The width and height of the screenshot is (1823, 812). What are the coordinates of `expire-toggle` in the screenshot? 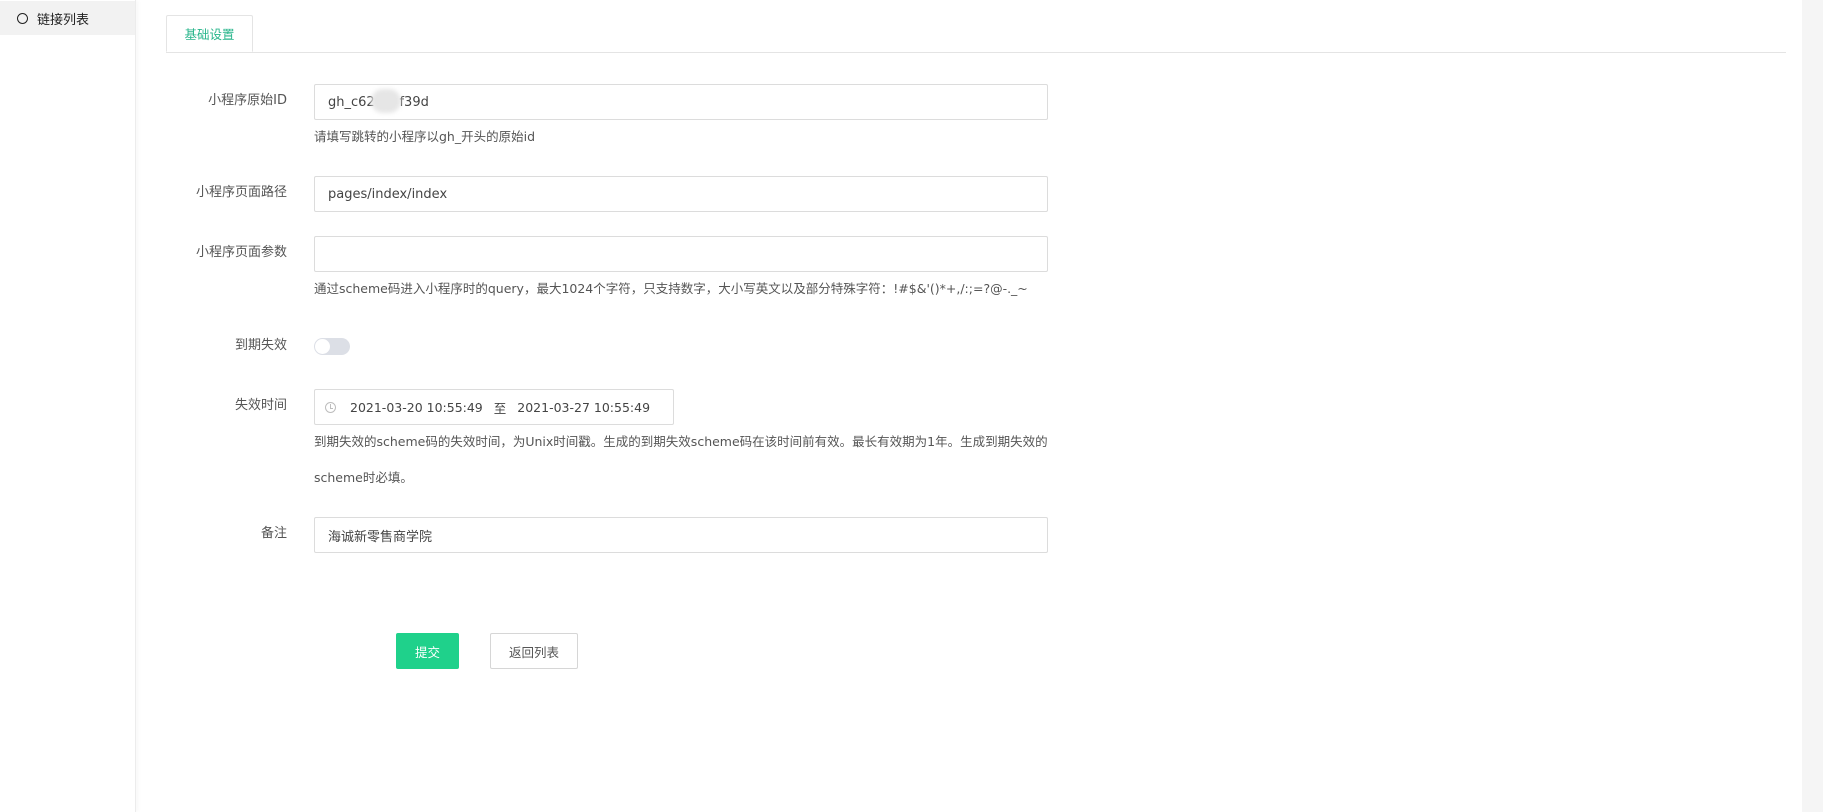 It's located at (332, 346).